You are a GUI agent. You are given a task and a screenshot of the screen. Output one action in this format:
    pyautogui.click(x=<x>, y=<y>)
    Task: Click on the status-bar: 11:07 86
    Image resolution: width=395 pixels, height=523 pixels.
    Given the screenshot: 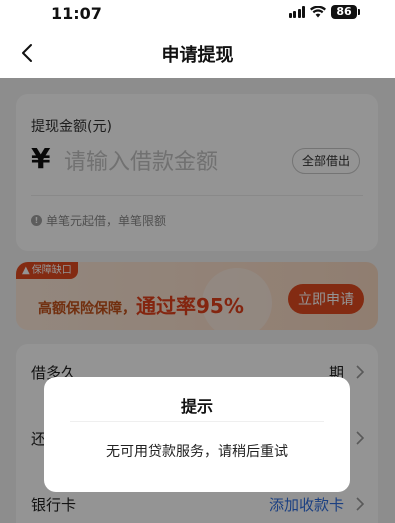 What is the action you would take?
    pyautogui.click(x=197, y=14)
    